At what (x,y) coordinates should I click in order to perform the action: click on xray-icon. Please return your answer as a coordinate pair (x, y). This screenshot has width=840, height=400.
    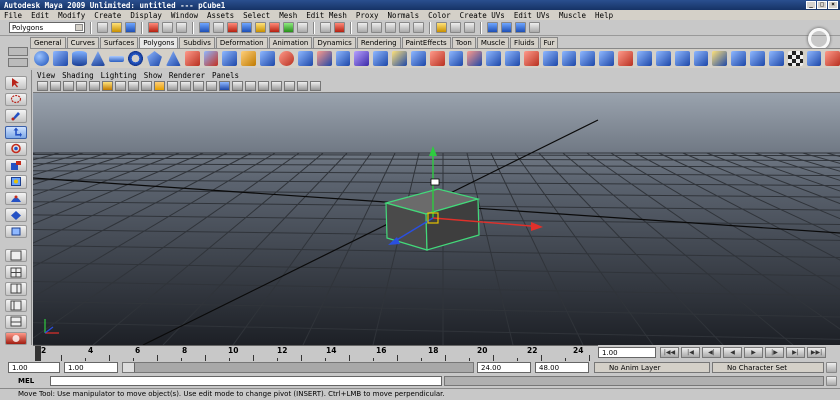
    Looking at the image, I should click on (289, 86).